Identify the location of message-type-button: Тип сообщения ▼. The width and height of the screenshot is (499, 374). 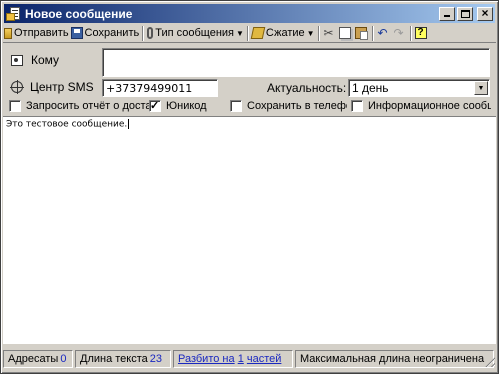
(195, 33).